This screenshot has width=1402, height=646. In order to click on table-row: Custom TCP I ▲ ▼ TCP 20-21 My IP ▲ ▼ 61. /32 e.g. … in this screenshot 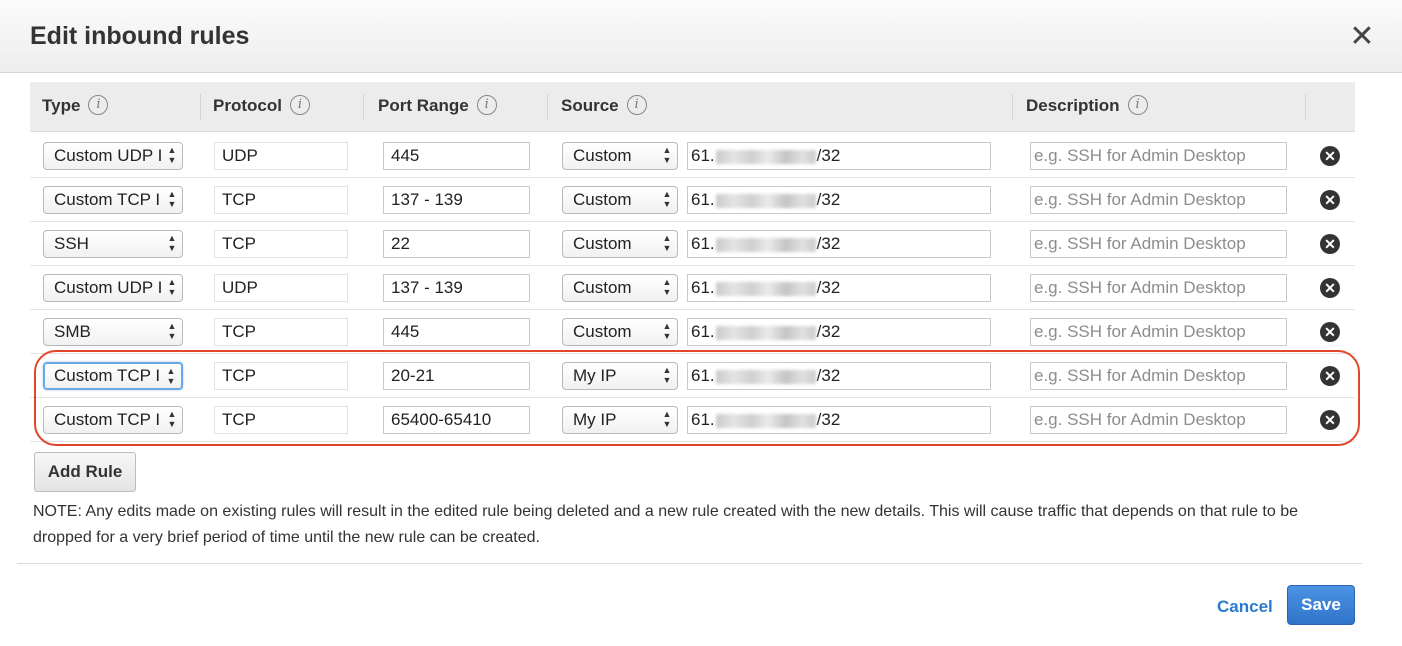, I will do `click(692, 376)`.